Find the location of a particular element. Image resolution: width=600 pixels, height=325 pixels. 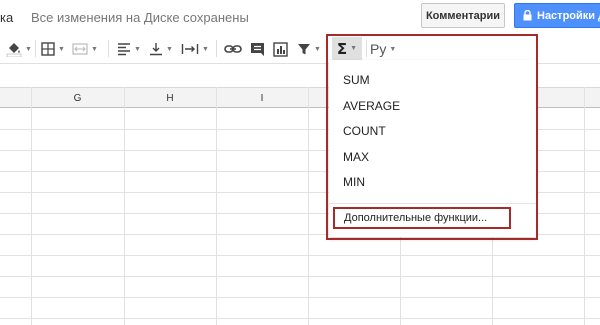

comment-icon is located at coordinates (257, 49).